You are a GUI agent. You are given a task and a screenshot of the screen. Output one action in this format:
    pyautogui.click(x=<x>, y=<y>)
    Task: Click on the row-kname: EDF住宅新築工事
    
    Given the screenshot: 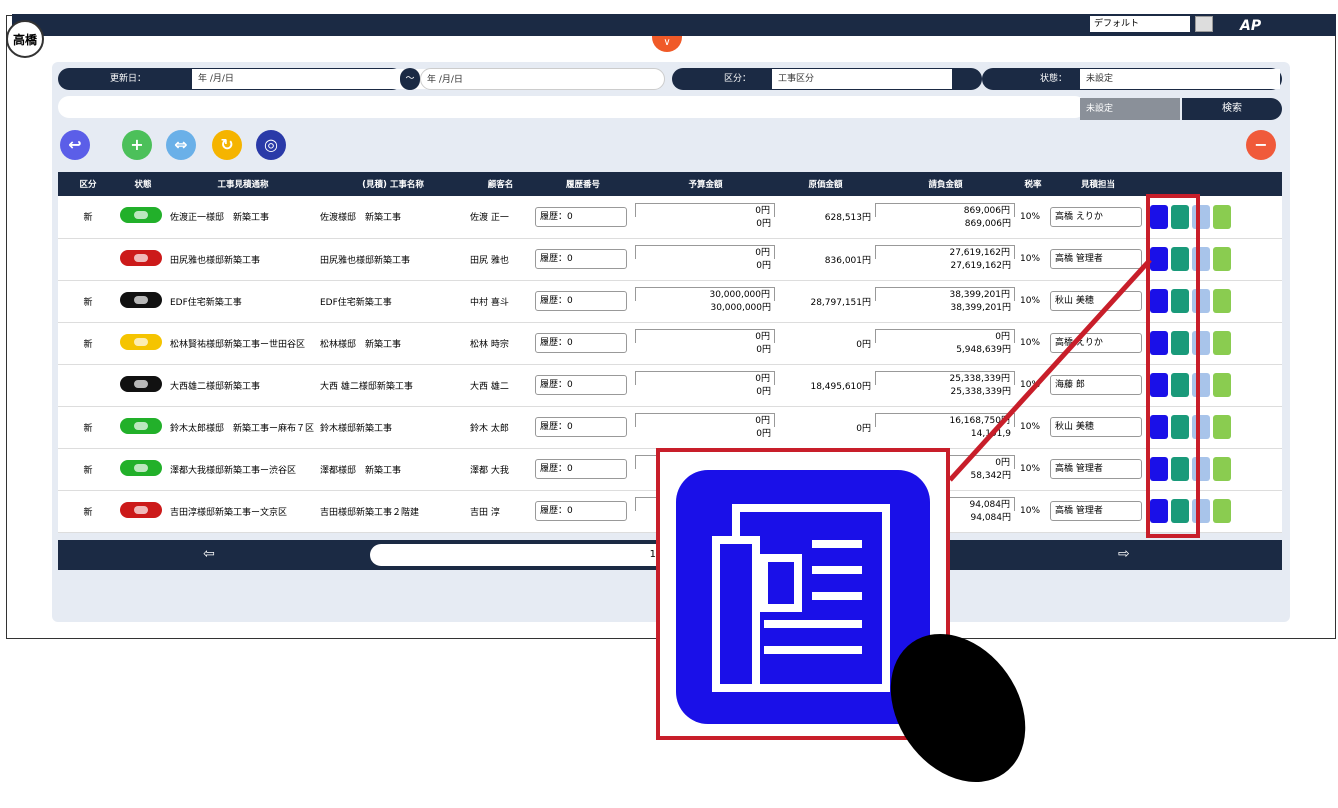 What is the action you would take?
    pyautogui.click(x=356, y=302)
    